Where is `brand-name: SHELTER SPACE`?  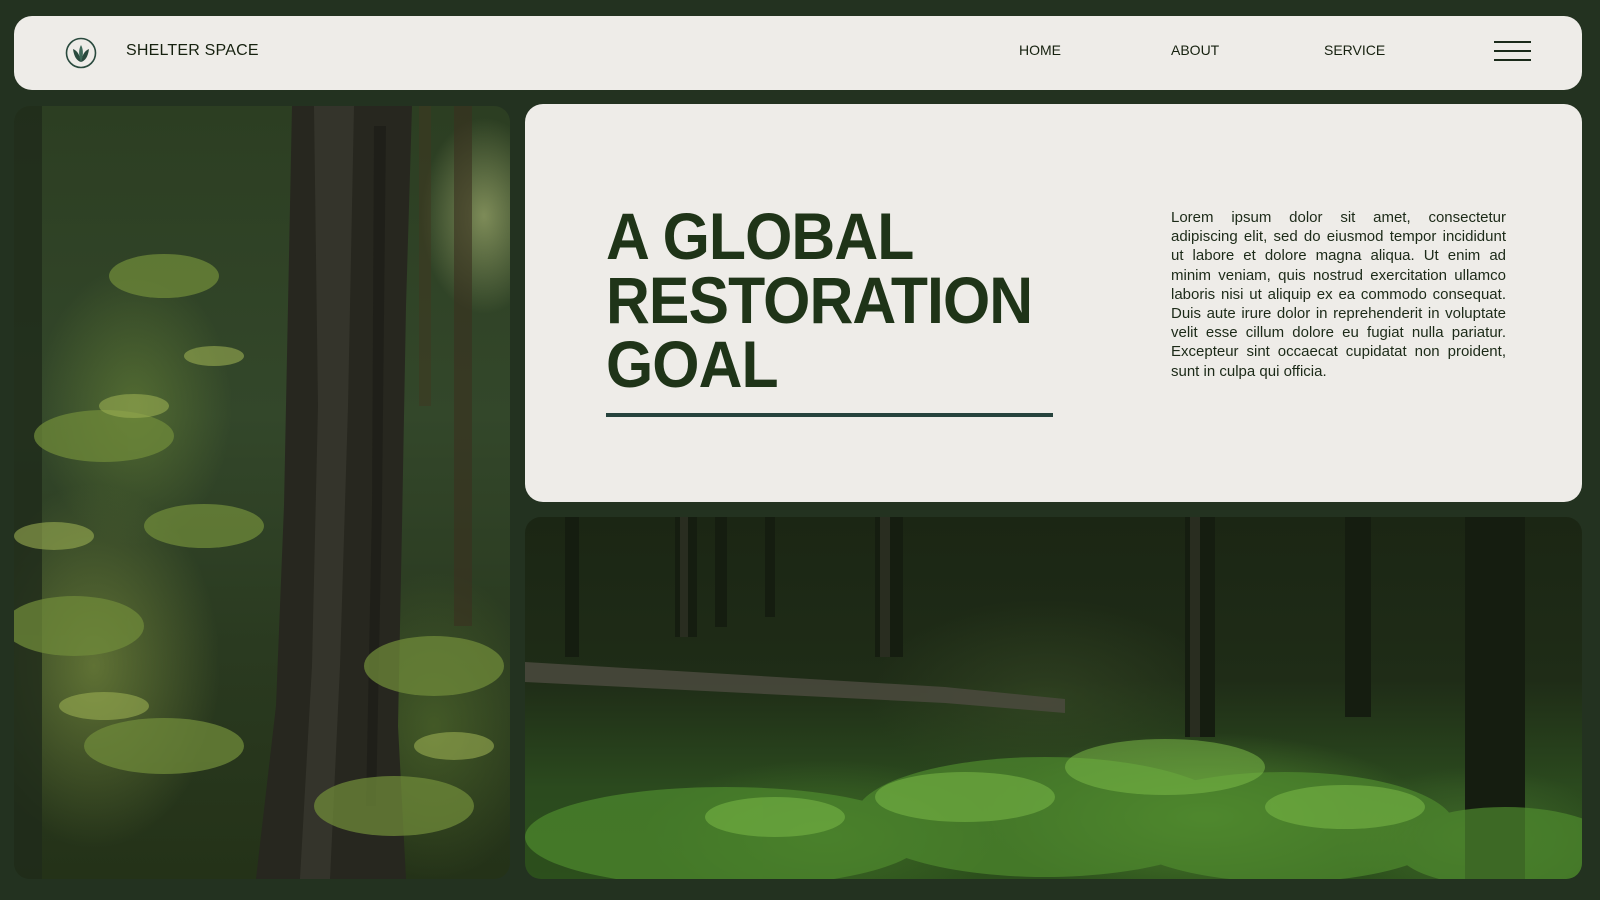
brand-name: SHELTER SPACE is located at coordinates (192, 50).